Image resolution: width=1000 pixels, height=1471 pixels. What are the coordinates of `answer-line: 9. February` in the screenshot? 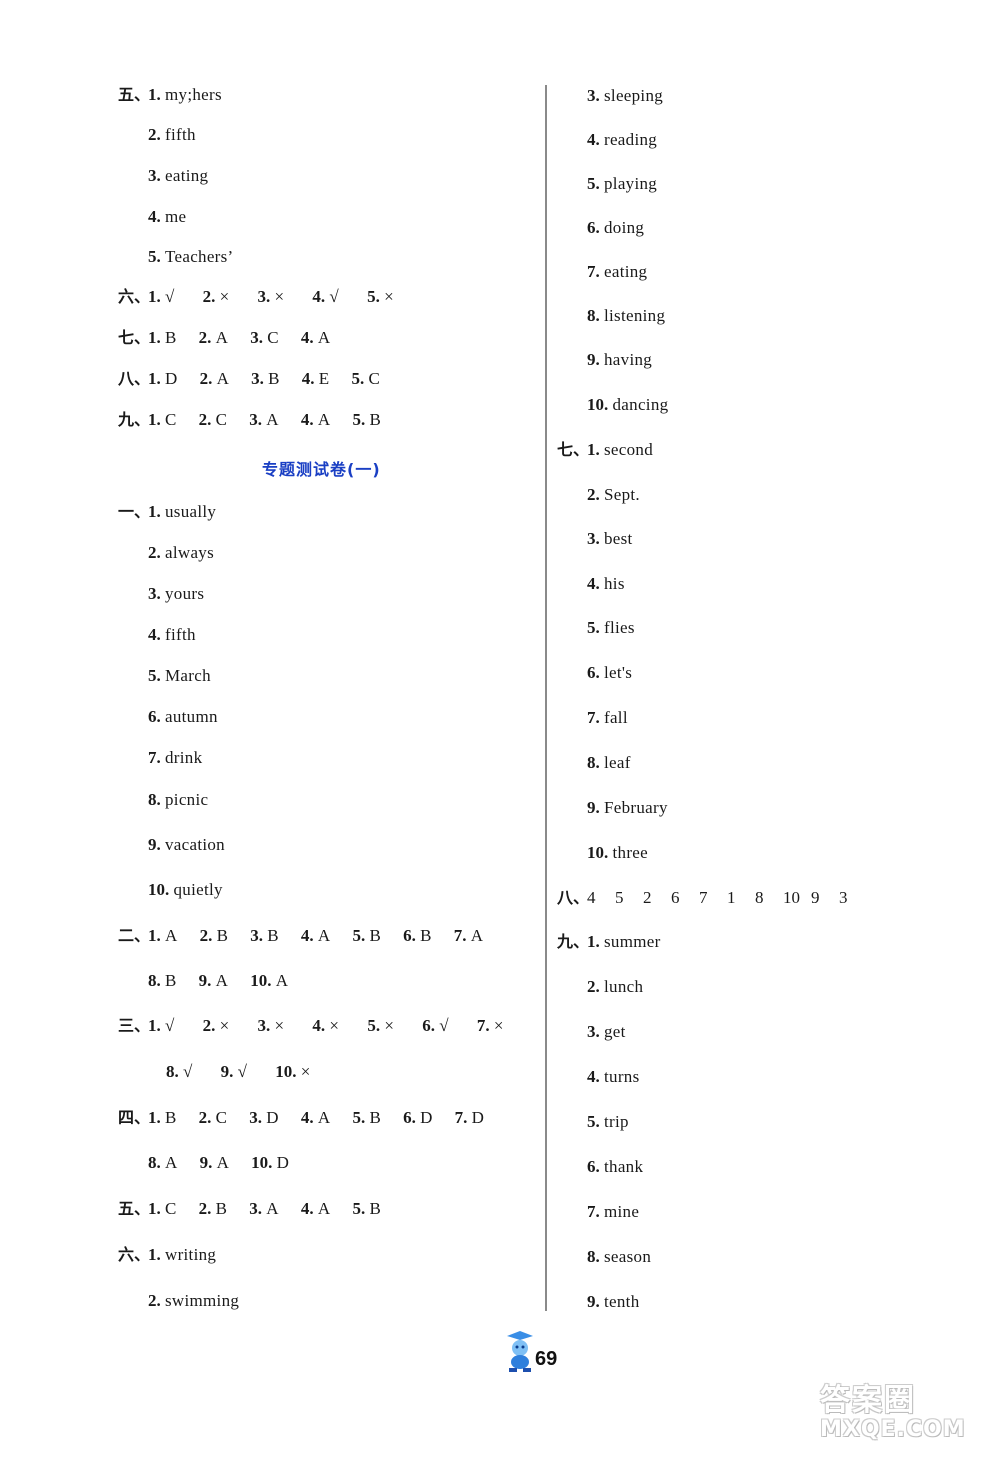 It's located at (612, 808).